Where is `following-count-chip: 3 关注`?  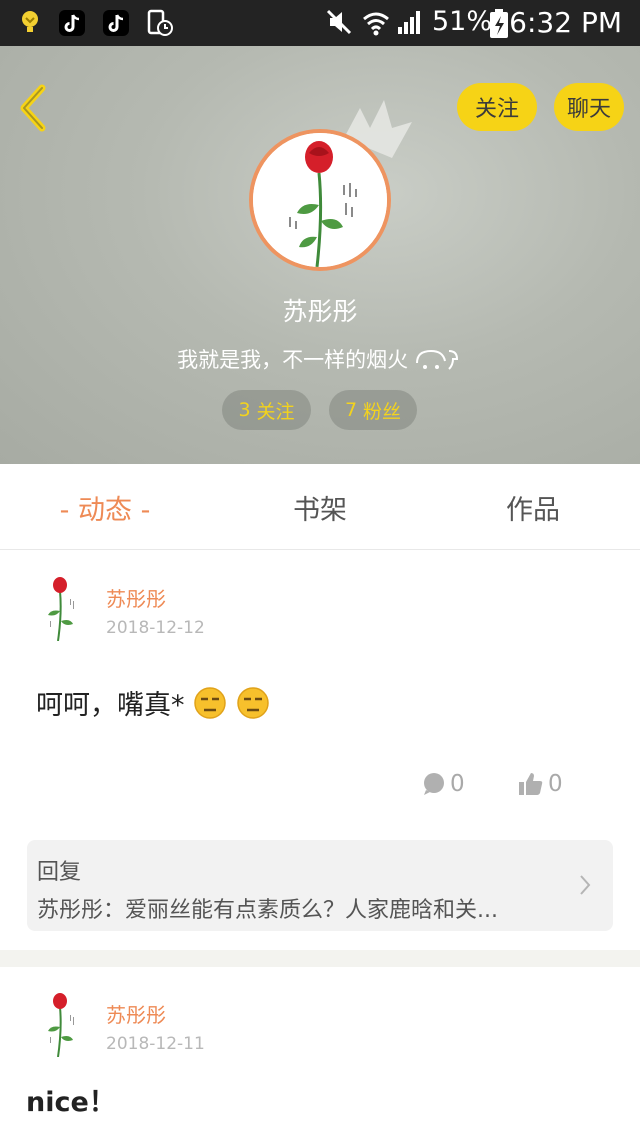
following-count-chip: 3 关注 is located at coordinates (266, 410).